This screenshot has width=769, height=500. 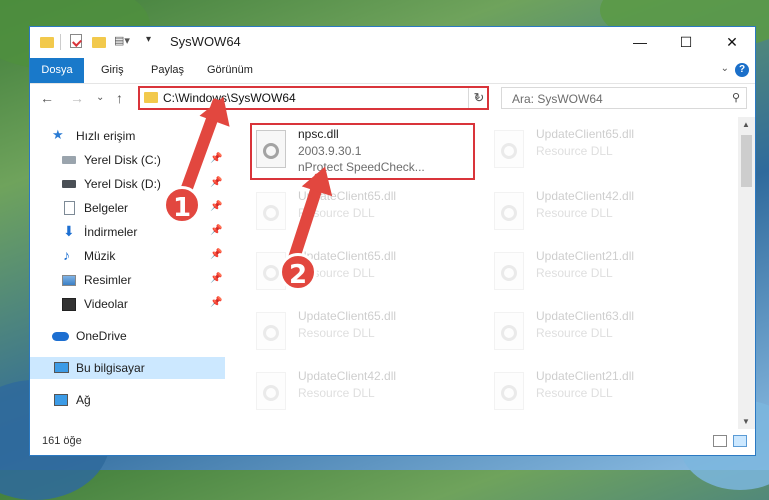 What do you see at coordinates (557, 99) in the screenshot?
I see `search-placeholder: Ara: SysWOW64` at bounding box center [557, 99].